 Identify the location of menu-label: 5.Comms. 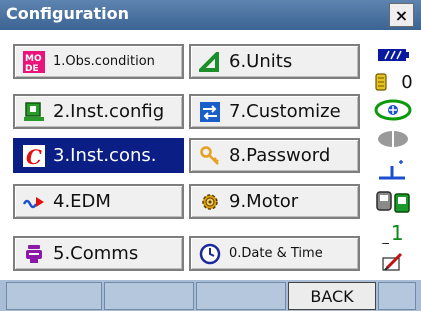
(96, 253).